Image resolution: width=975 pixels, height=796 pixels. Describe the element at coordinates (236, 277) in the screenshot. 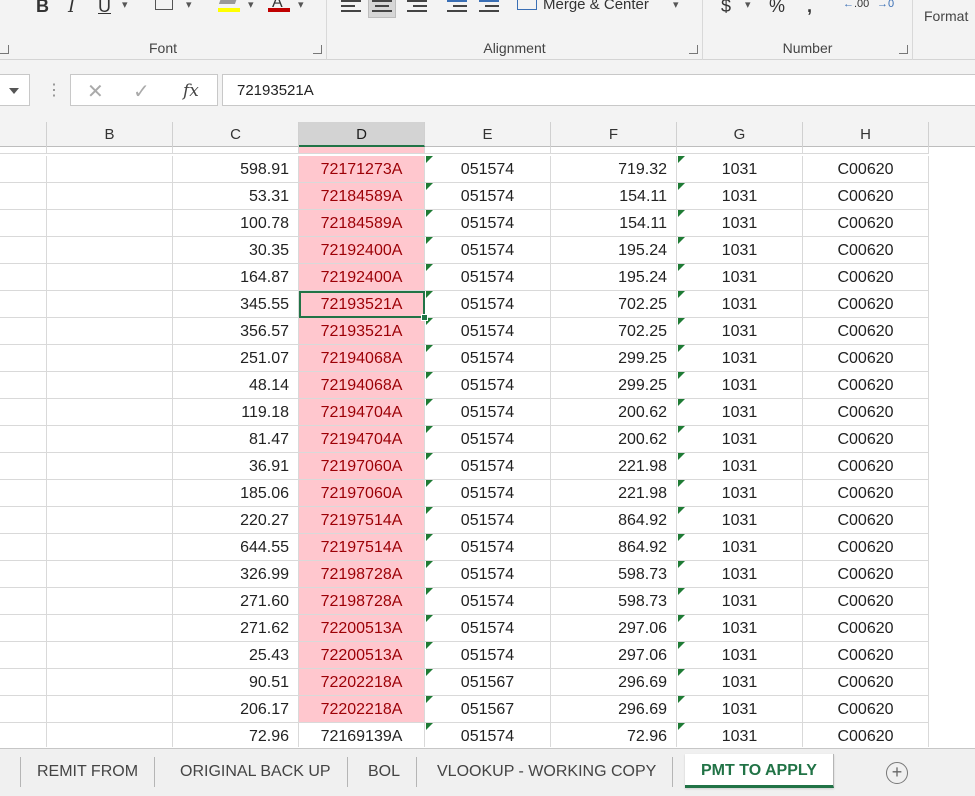

I see `cell-c: 164.87` at that location.